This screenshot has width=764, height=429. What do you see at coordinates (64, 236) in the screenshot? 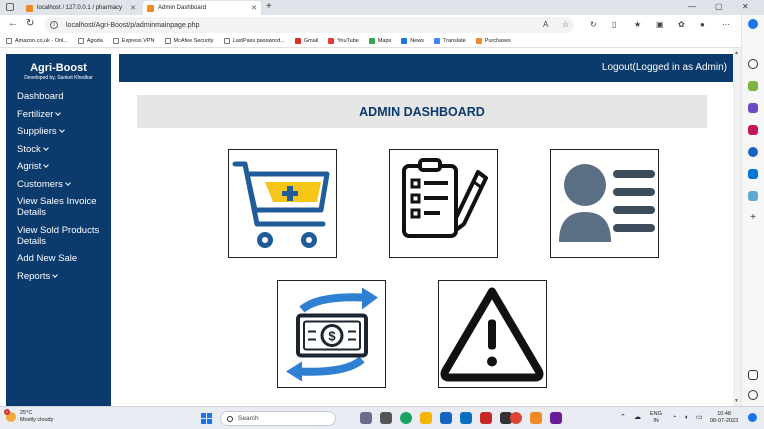
I see `sidebar-item-view-sold-products: View Sold Products Details` at bounding box center [64, 236].